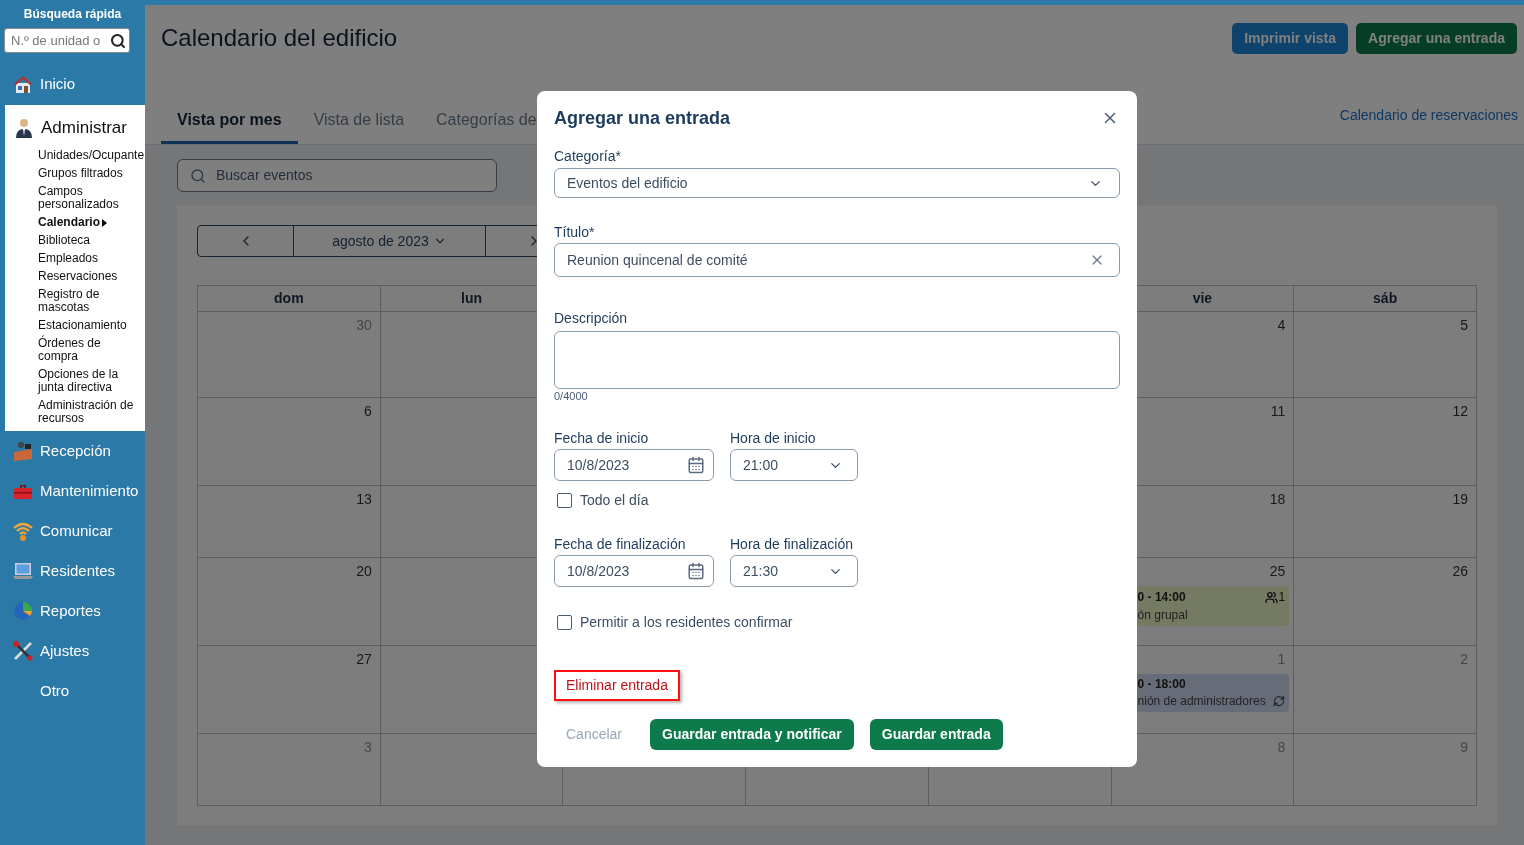 This screenshot has width=1524, height=845. I want to click on day-number: 4, so click(1282, 325).